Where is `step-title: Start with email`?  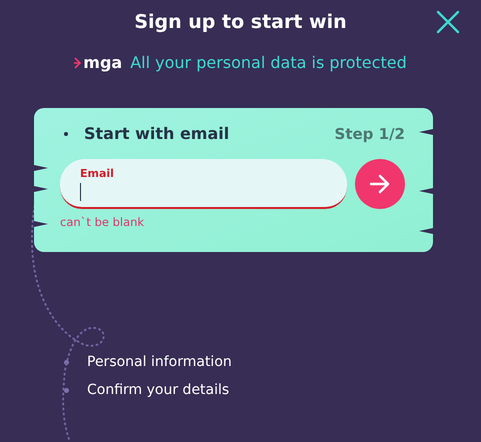
step-title: Start with email is located at coordinates (157, 133).